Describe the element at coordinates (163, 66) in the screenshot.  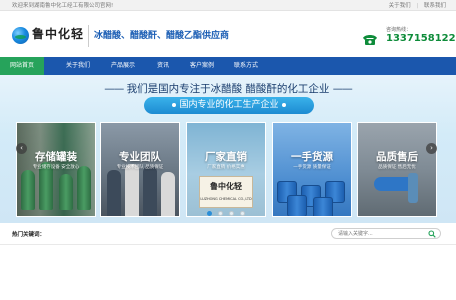
I see `nav-item-news: 资讯` at that location.